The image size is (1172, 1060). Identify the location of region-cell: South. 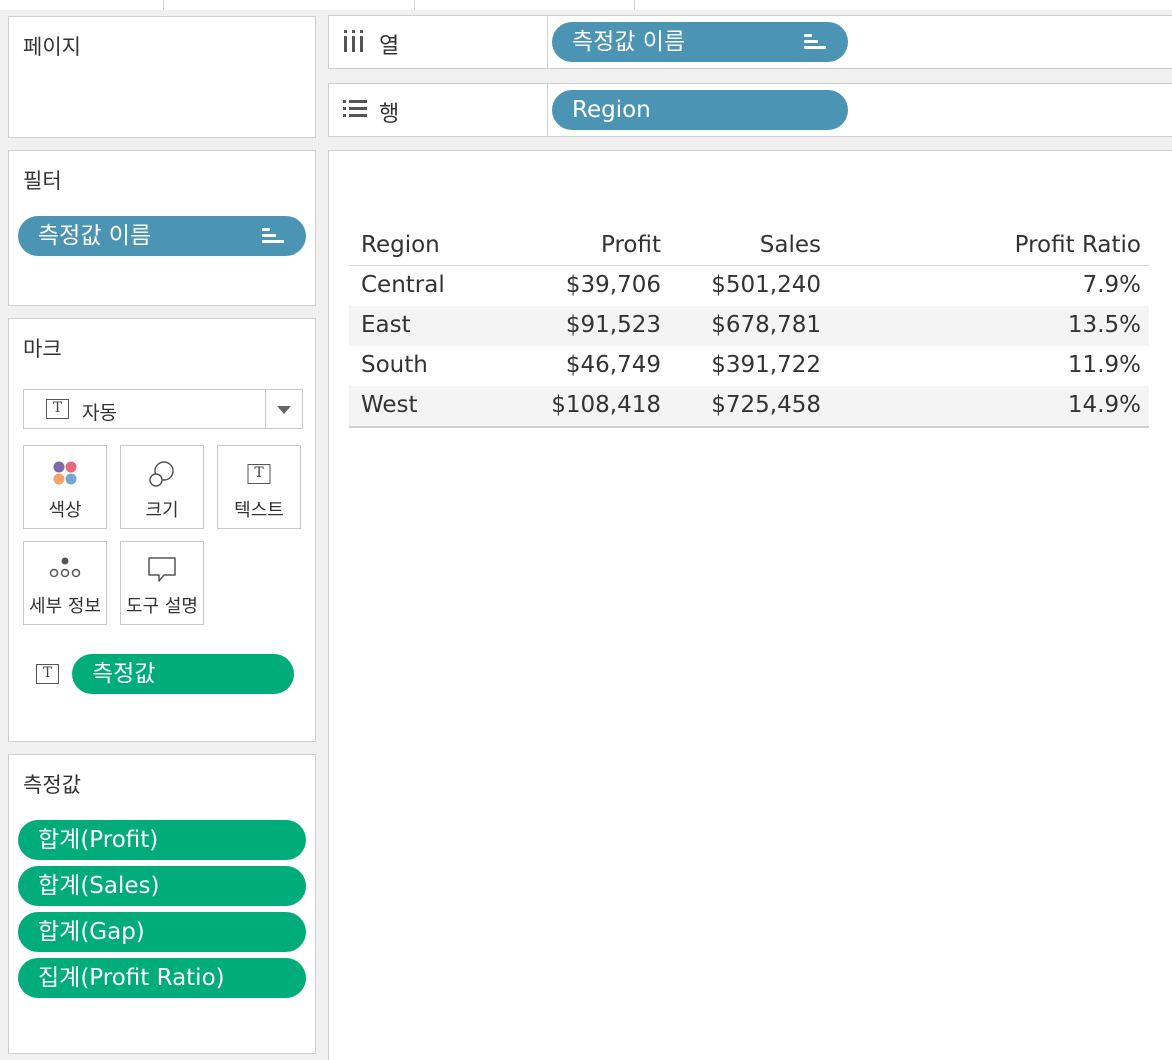
(394, 366).